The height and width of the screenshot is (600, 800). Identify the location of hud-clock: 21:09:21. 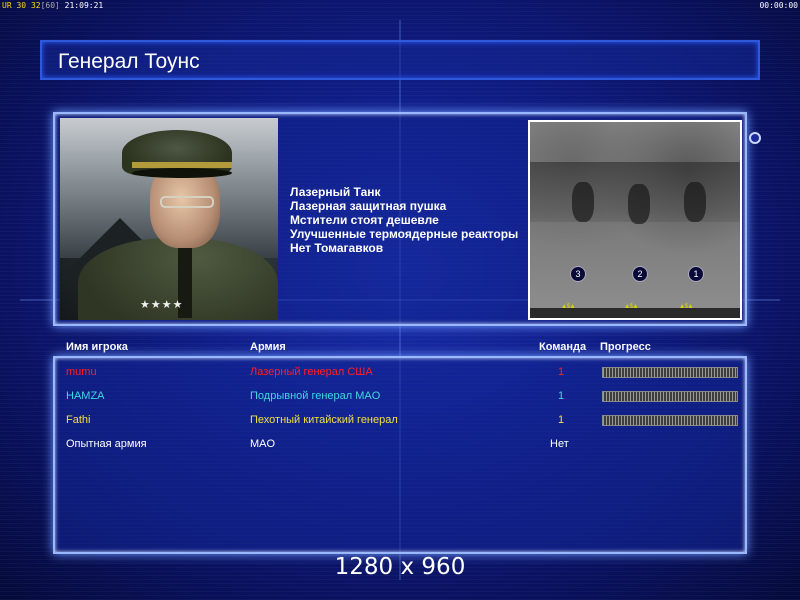
(84, 5).